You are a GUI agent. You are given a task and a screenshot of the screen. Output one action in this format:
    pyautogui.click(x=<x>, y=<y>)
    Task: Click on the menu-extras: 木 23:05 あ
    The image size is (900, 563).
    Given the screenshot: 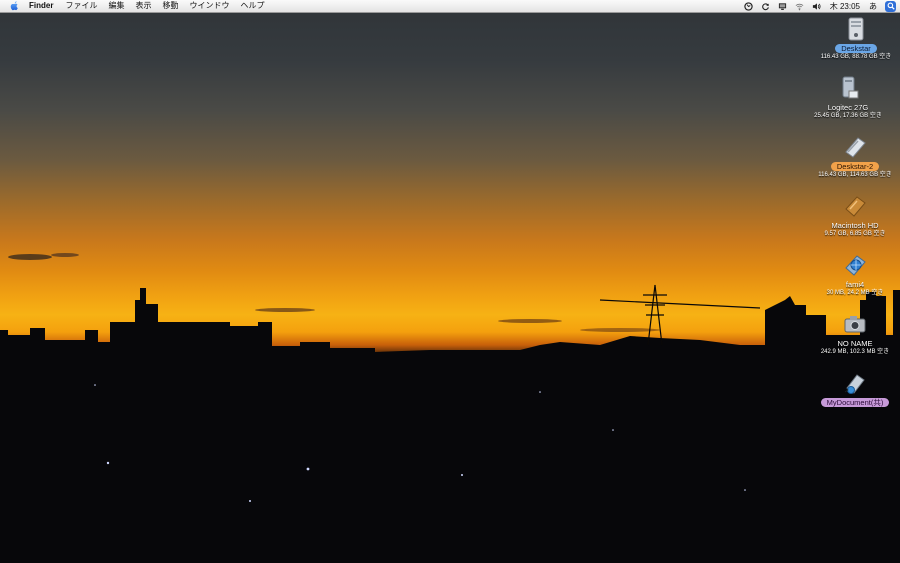 What is the action you would take?
    pyautogui.click(x=816, y=6)
    